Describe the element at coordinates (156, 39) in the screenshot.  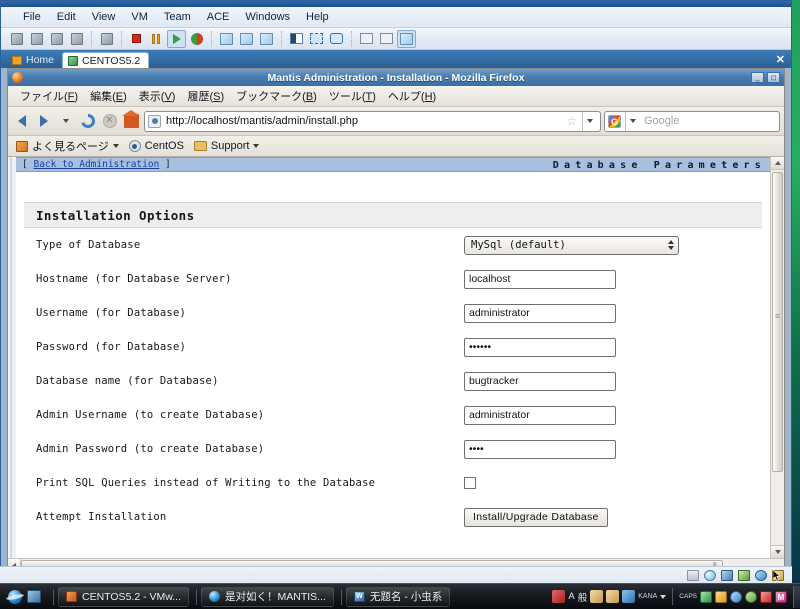
I see `suspend-icon` at that location.